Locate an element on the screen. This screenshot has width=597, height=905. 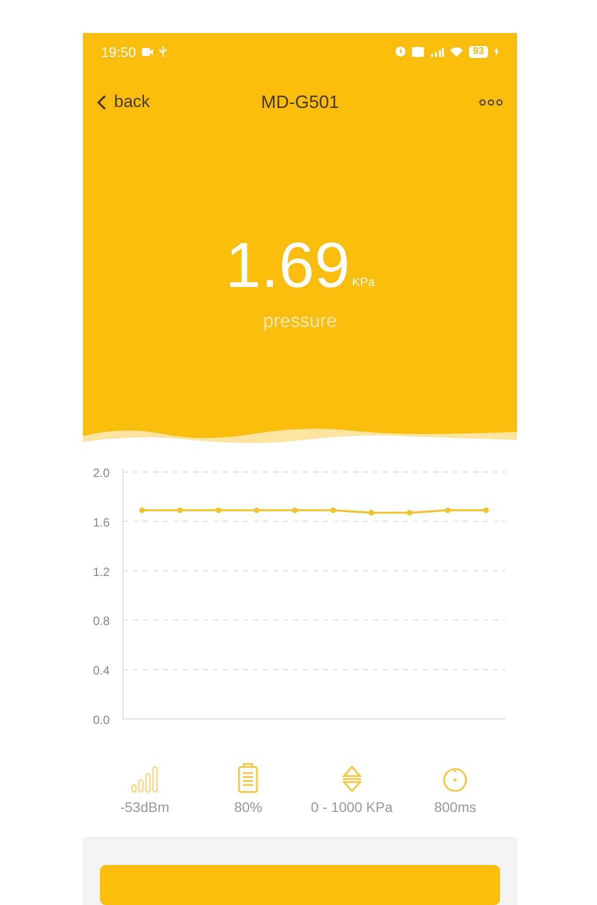
usb-icon is located at coordinates (163, 51).